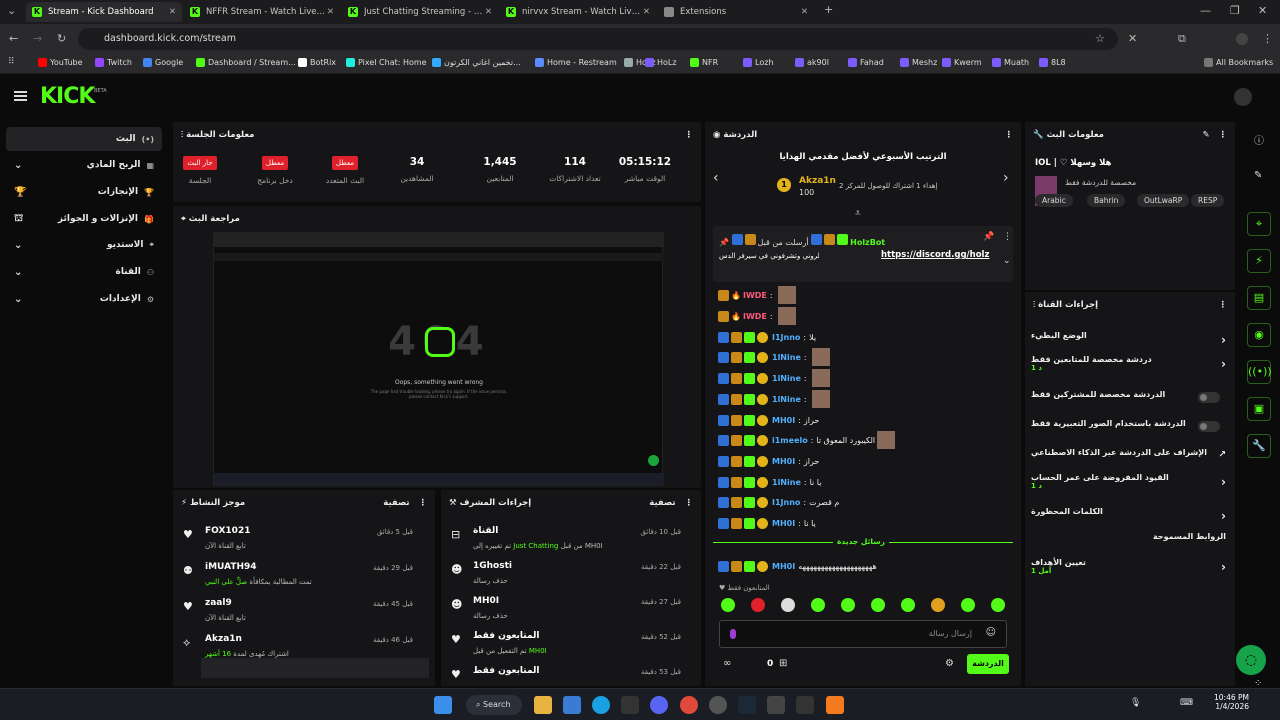 This screenshot has width=1280, height=720. What do you see at coordinates (704, 62) in the screenshot?
I see `bookmark-item: NFR` at bounding box center [704, 62].